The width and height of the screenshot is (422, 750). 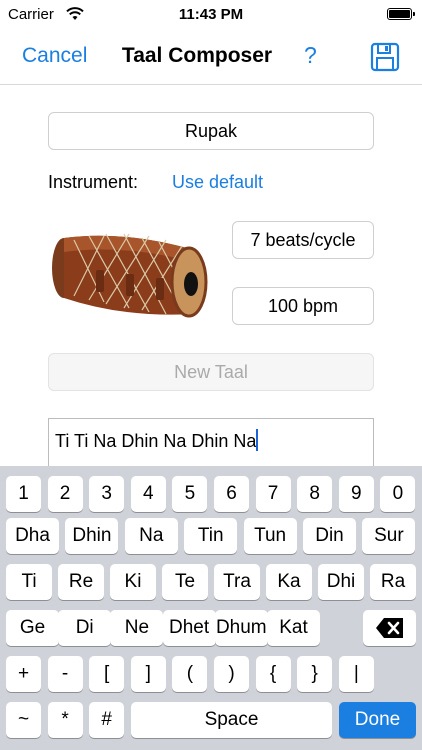 What do you see at coordinates (257, 440) in the screenshot?
I see `text-caret` at bounding box center [257, 440].